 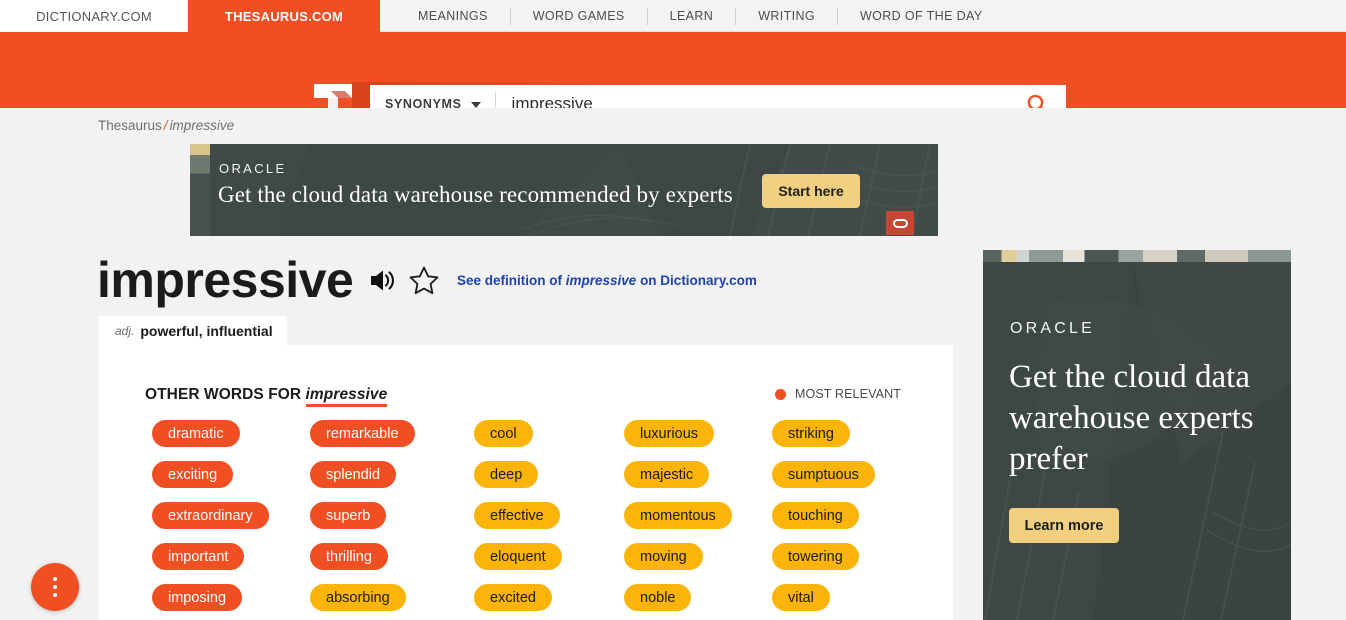 What do you see at coordinates (503, 433) in the screenshot?
I see `synonym-chip: cool` at bounding box center [503, 433].